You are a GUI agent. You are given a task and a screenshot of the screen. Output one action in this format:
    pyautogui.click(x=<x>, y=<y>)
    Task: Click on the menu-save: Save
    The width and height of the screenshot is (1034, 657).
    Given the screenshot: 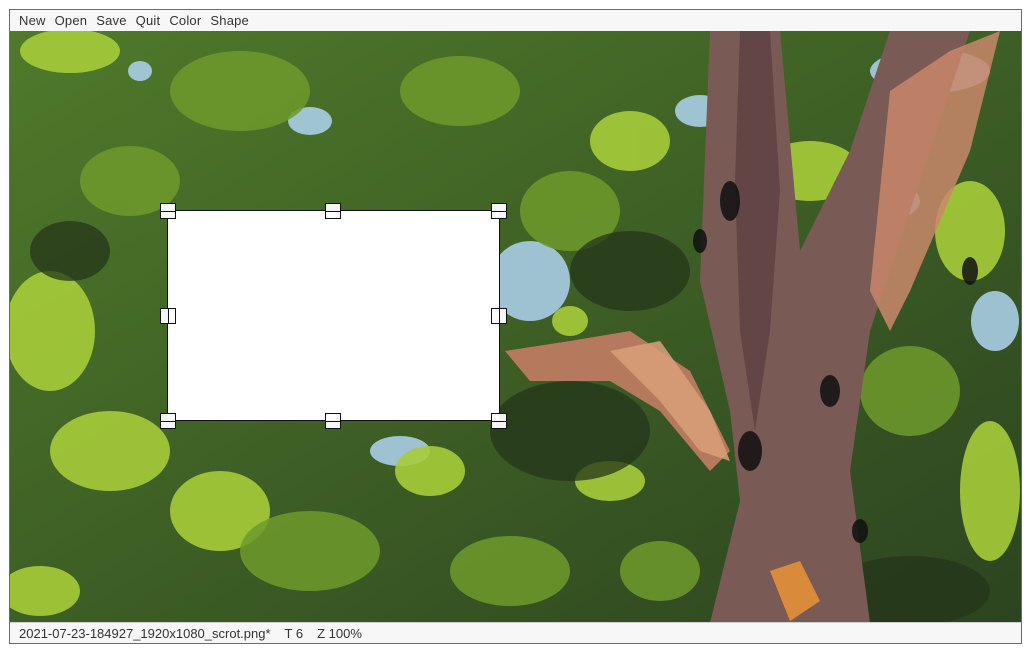 What is the action you would take?
    pyautogui.click(x=111, y=20)
    